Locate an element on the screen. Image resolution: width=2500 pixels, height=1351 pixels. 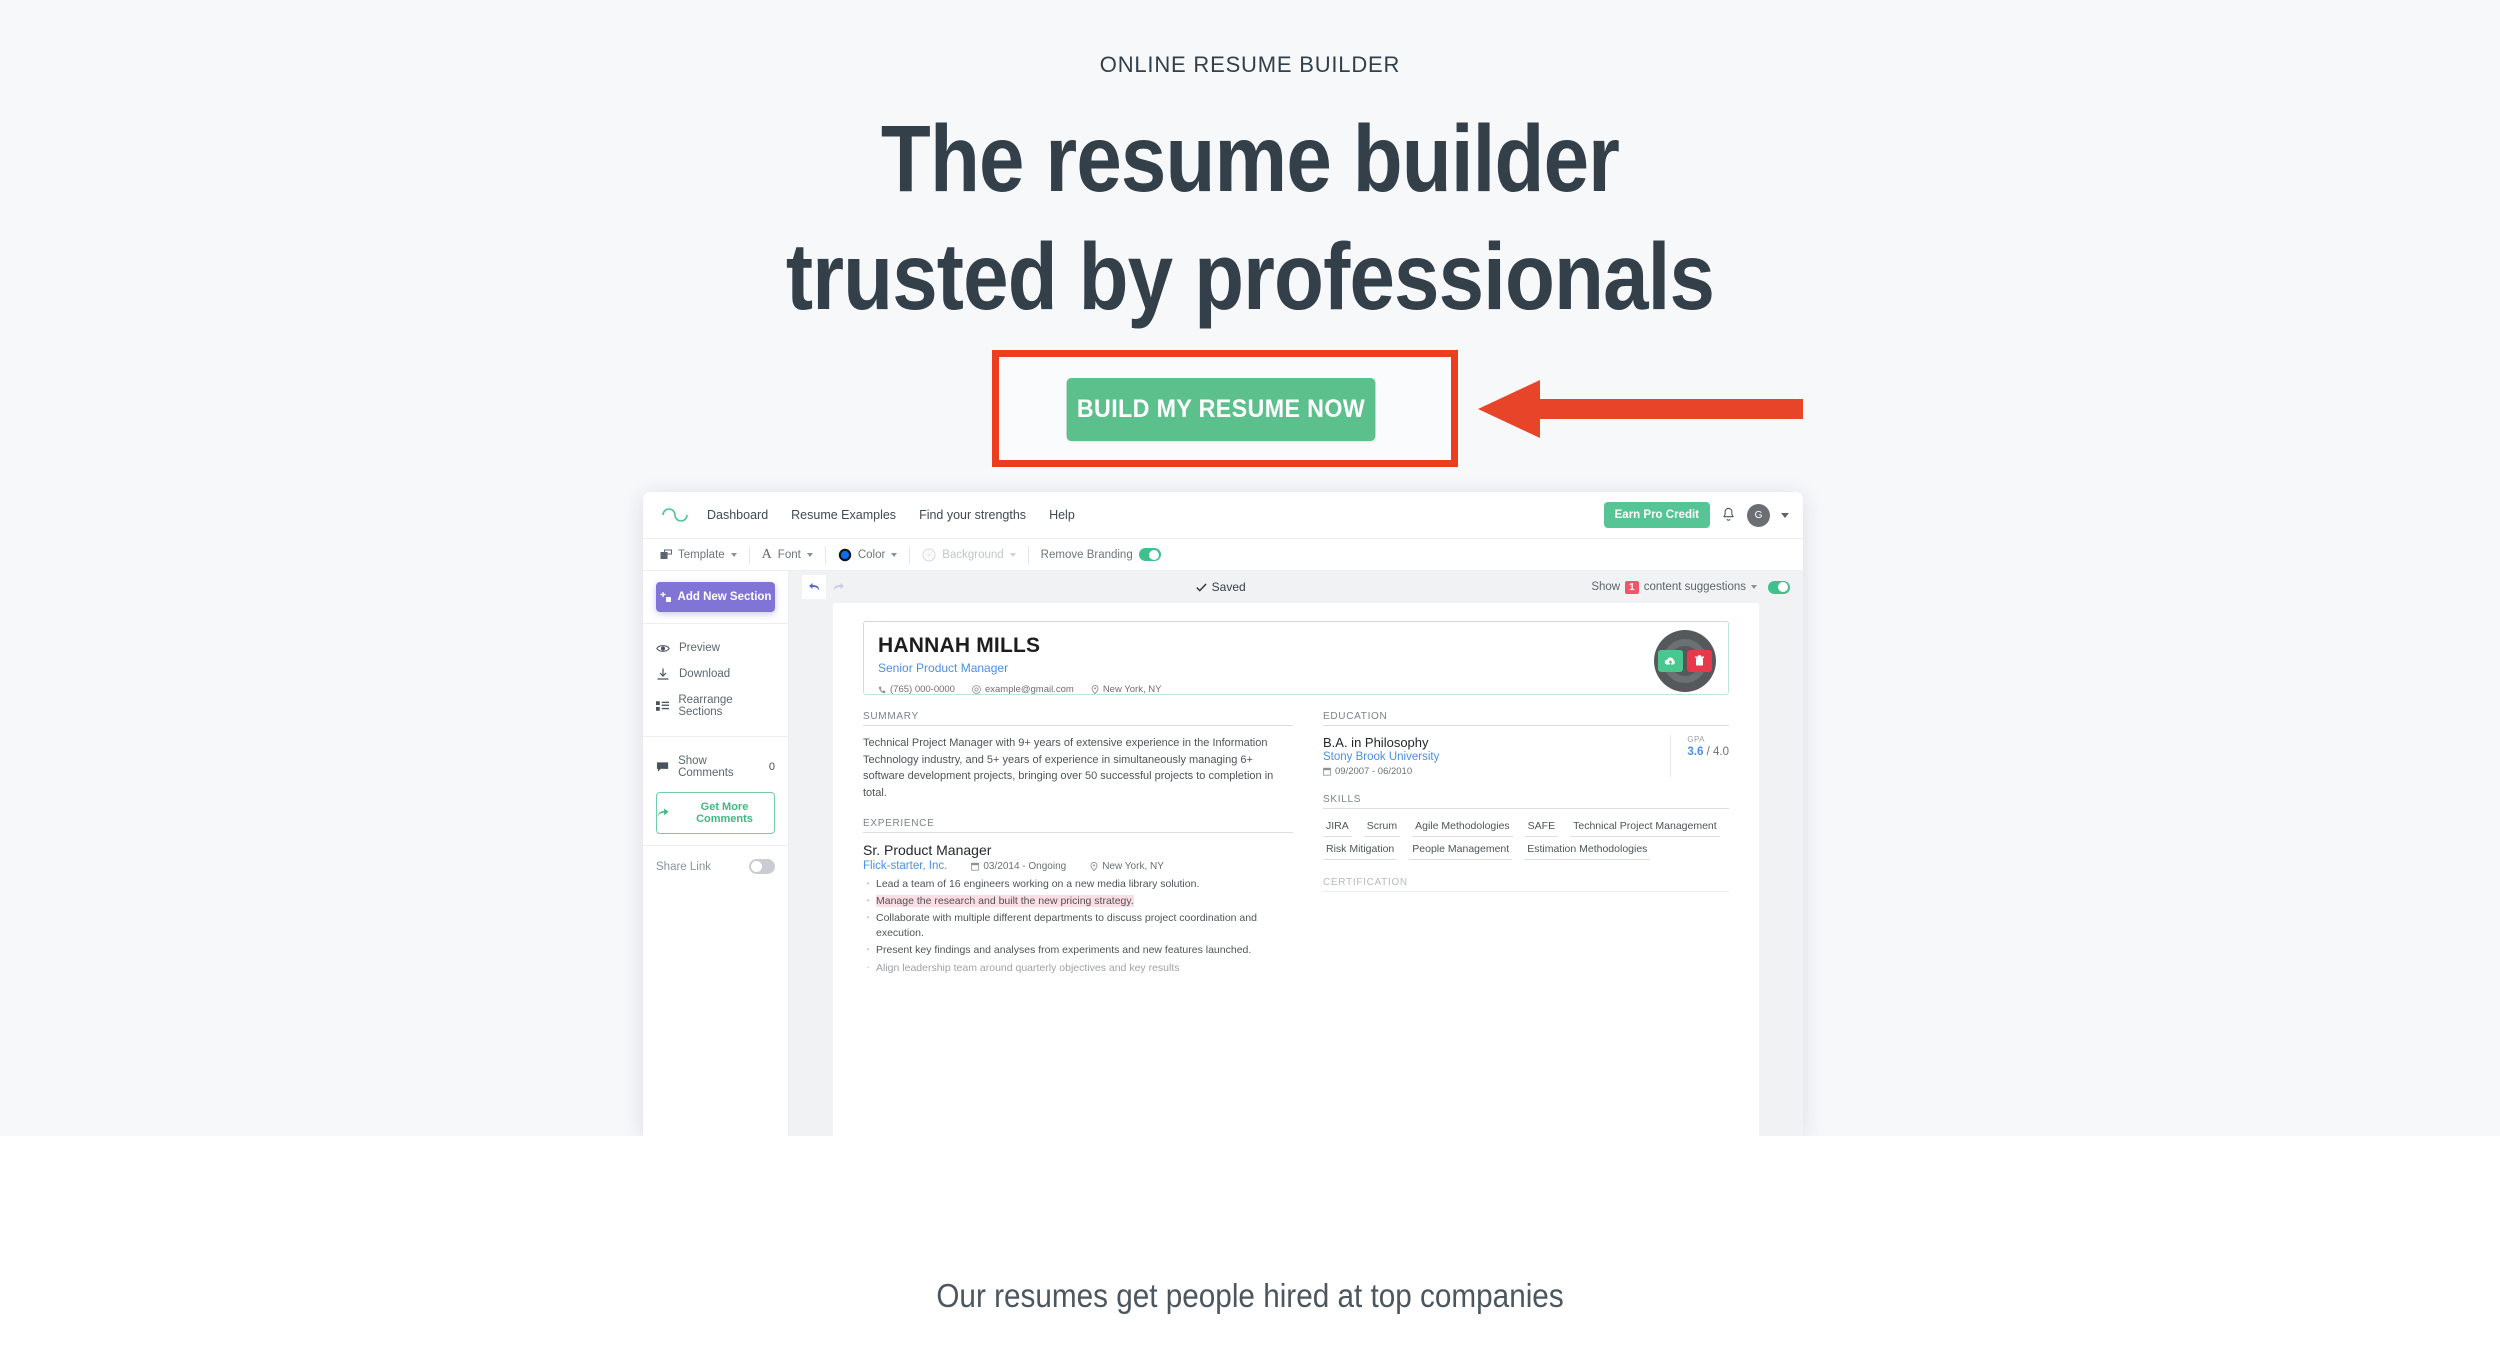
headline-line-1: The resume builder is located at coordinates (1250, 159).